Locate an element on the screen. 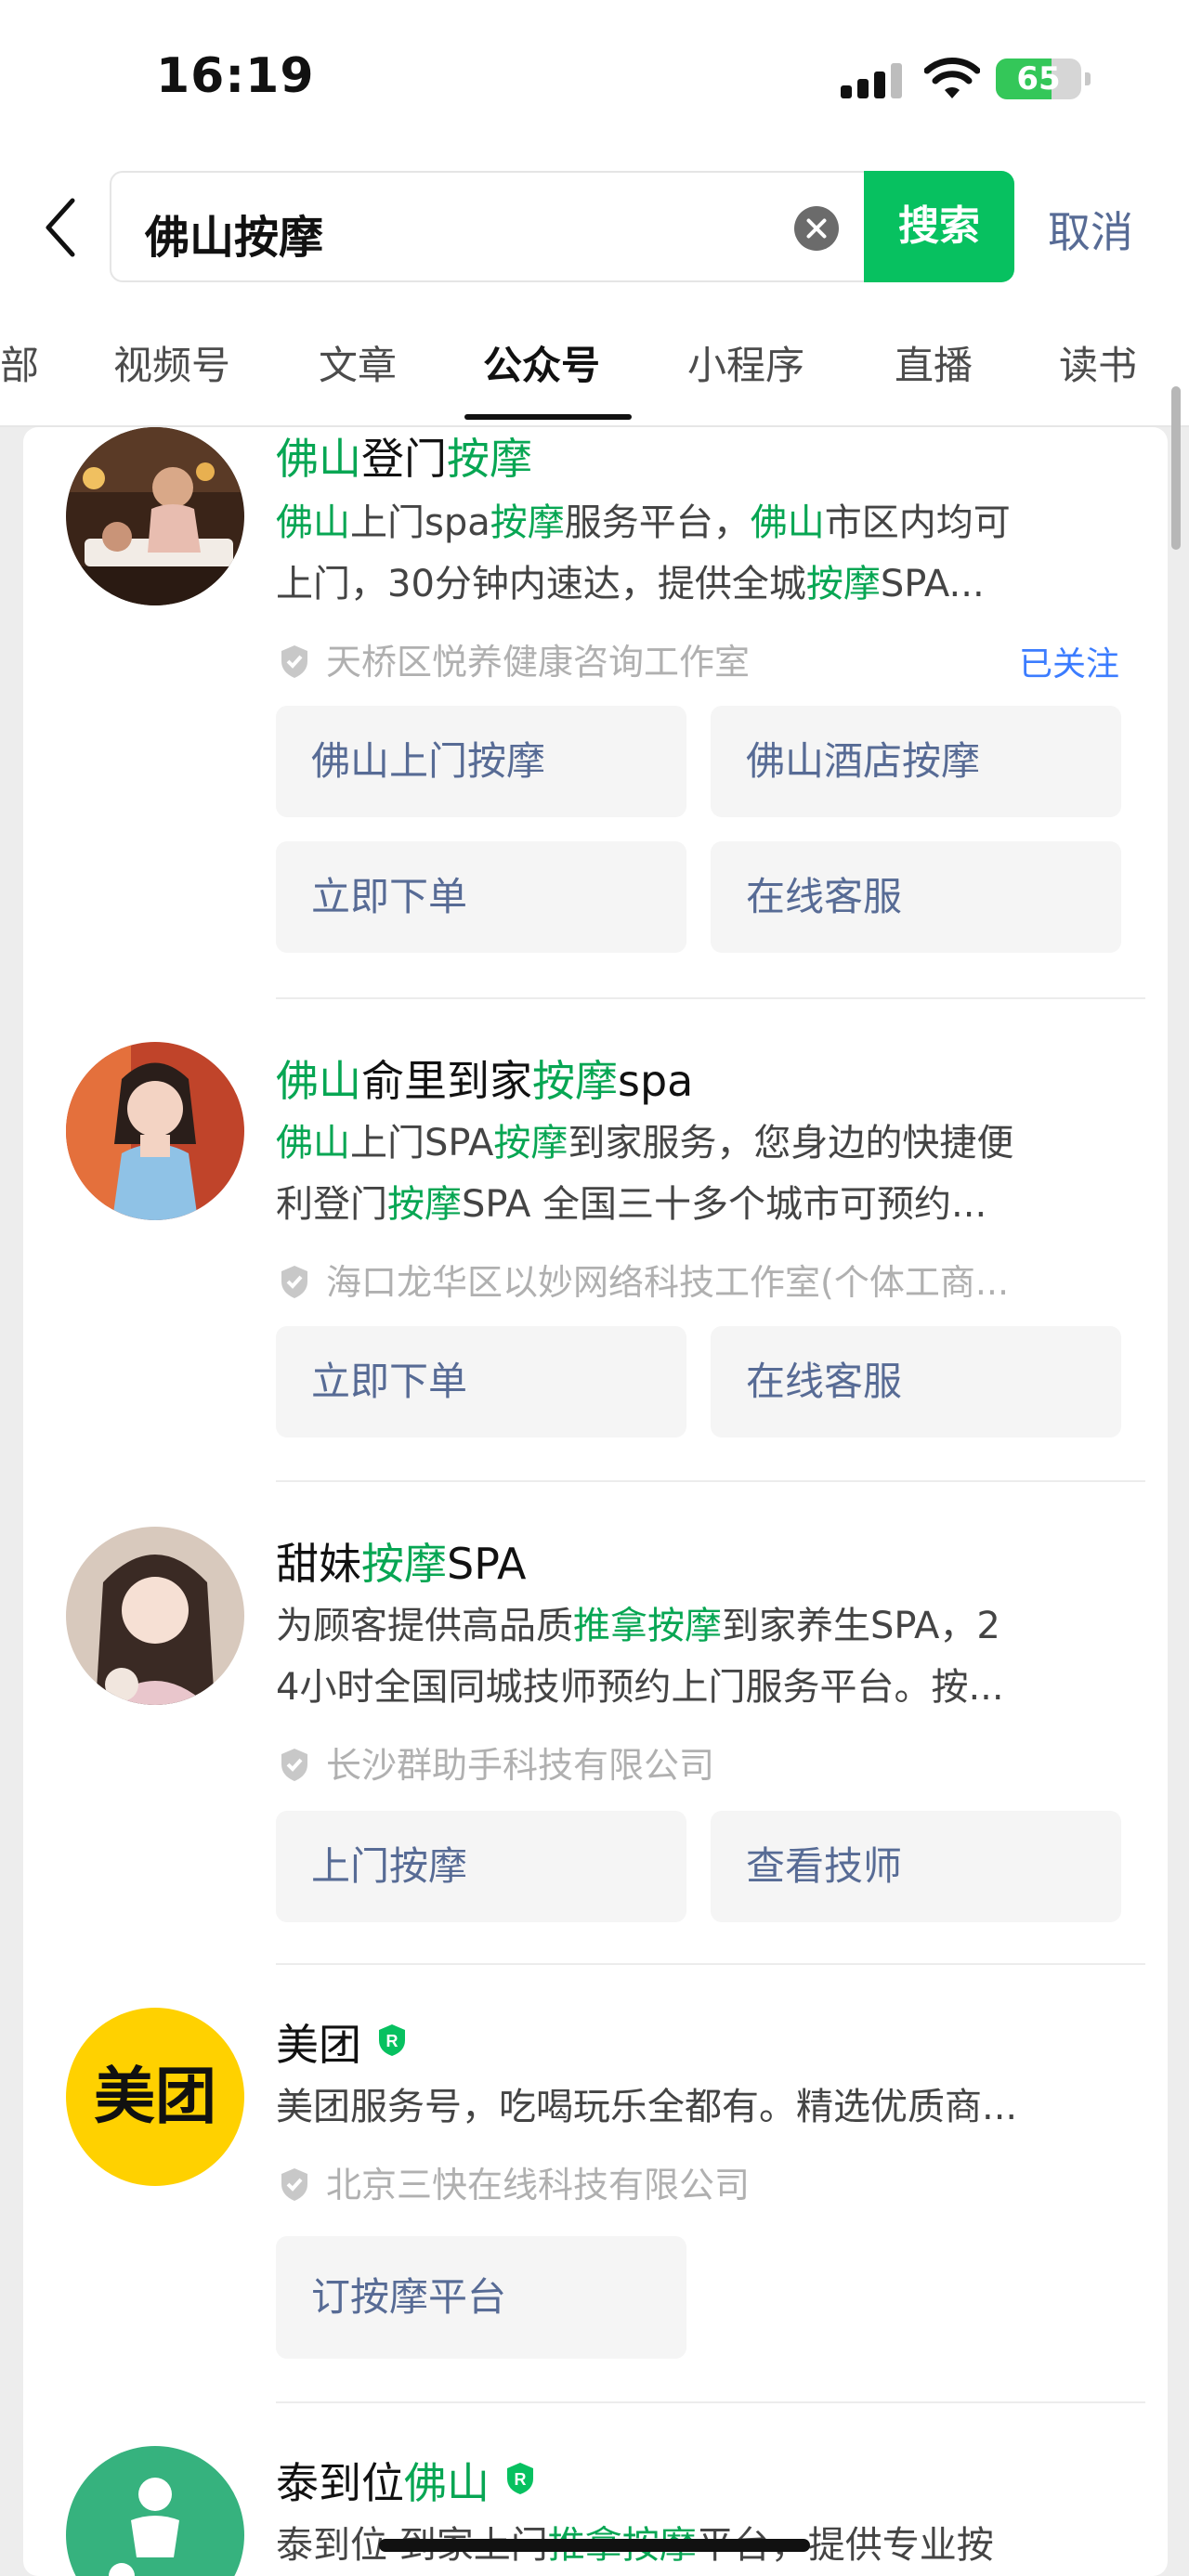 This screenshot has width=1189, height=2576. verified-text: 北京三快在线科技有限公司 is located at coordinates (538, 2185).